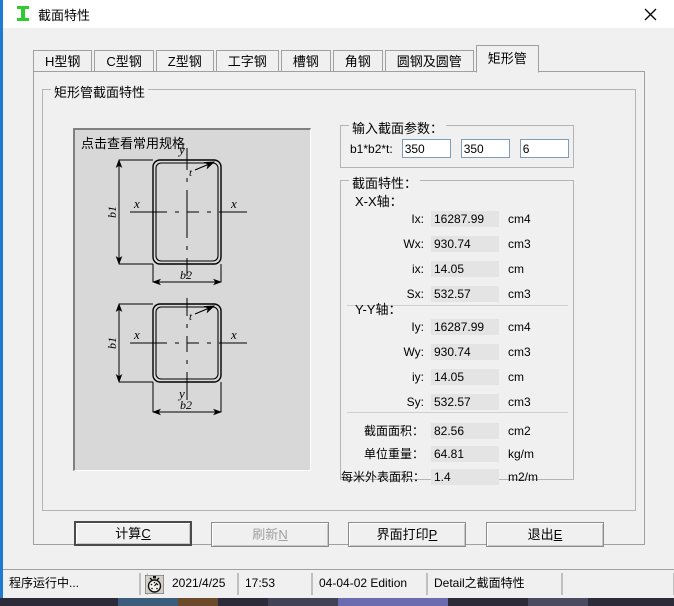  I want to click on property-label: Ix:, so click(417, 218).